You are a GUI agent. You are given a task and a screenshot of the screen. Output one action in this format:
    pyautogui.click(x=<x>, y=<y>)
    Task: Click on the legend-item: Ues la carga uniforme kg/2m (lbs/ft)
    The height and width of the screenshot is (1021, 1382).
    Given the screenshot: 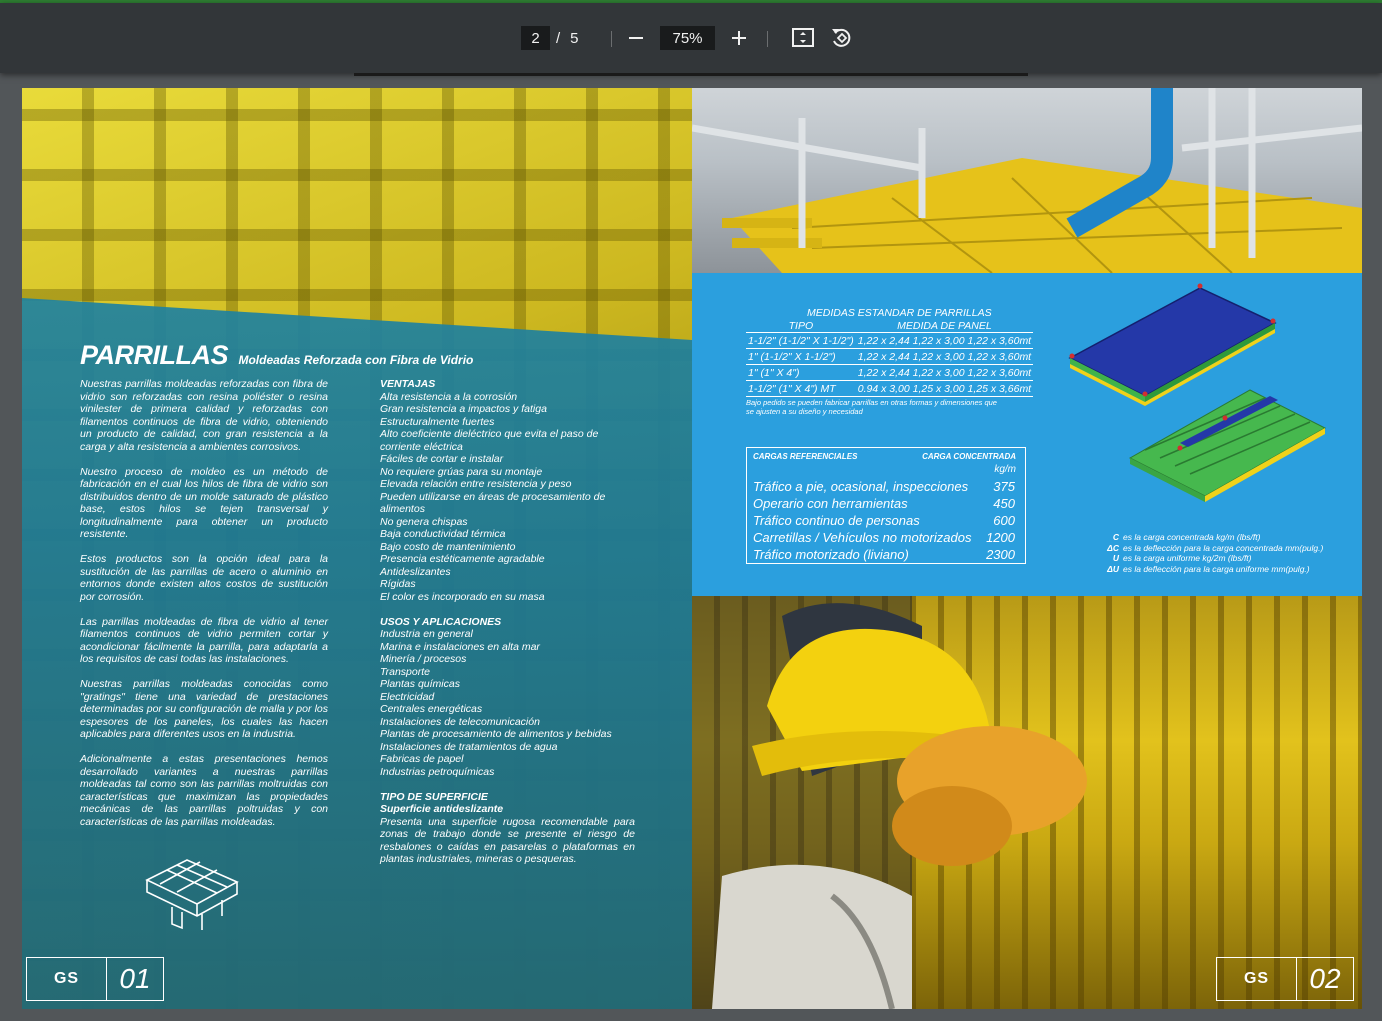 What is the action you would take?
    pyautogui.click(x=1210, y=558)
    